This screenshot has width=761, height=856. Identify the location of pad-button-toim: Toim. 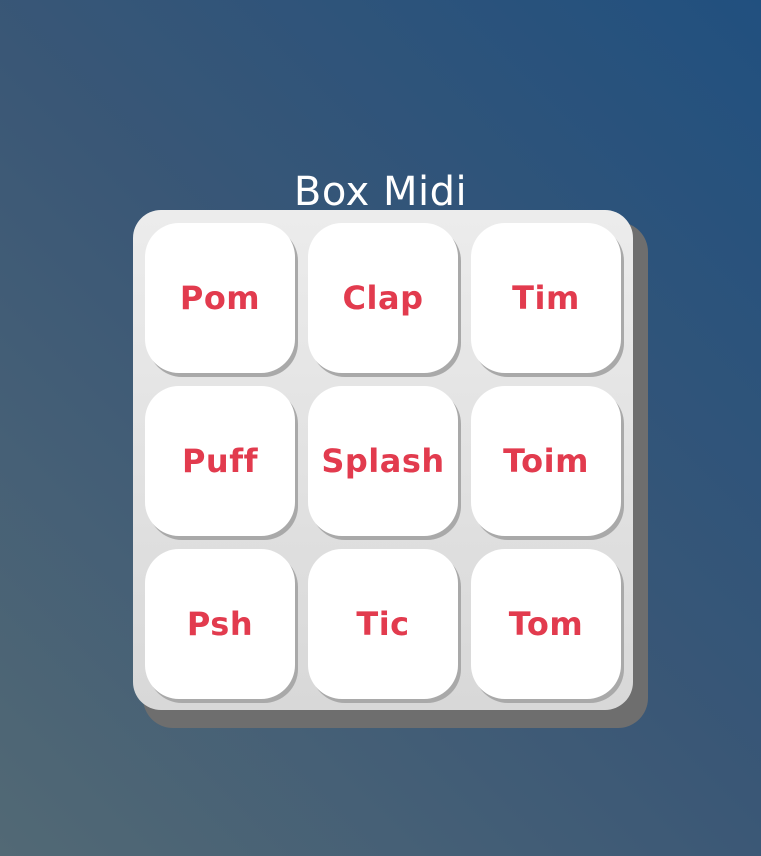
(546, 461).